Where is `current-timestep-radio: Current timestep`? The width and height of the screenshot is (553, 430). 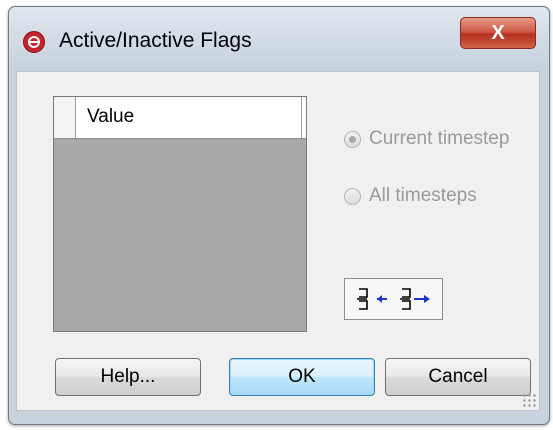
current-timestep-radio: Current timestep is located at coordinates (426, 139).